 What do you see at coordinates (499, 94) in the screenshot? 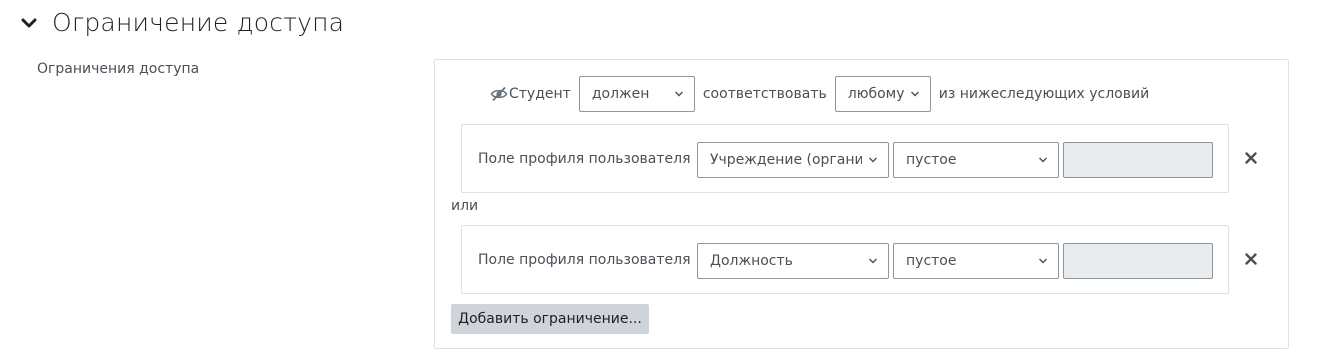
I see `eye-slash-icon` at bounding box center [499, 94].